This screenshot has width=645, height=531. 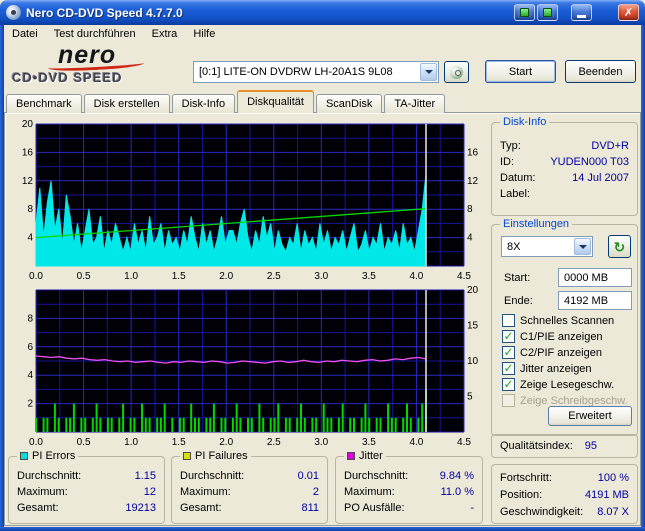 What do you see at coordinates (204, 34) in the screenshot?
I see `menu-hilfe: Hilfe` at bounding box center [204, 34].